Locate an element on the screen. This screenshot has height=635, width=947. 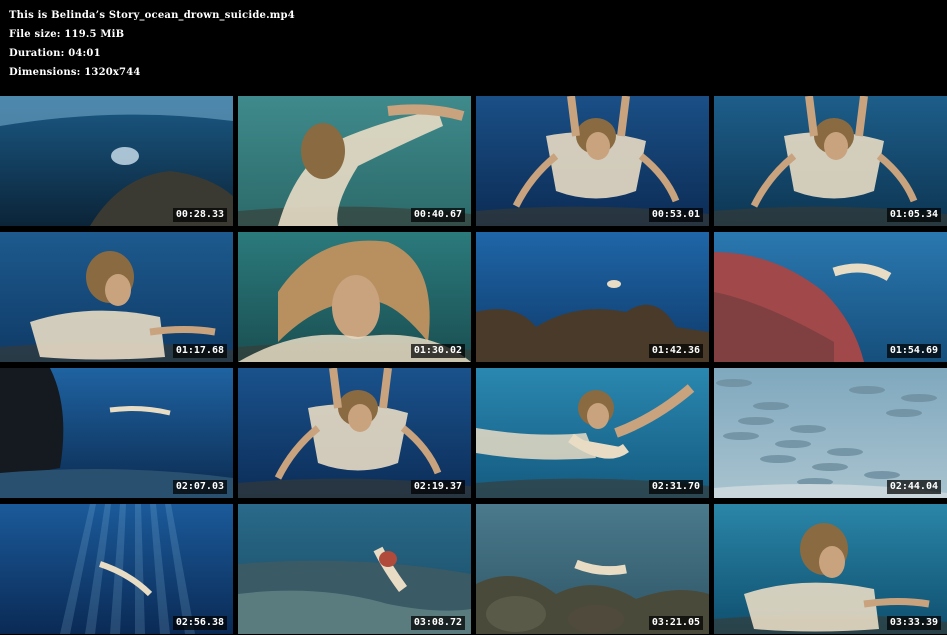
thumbnail-timestamp: 00:53.01 is located at coordinates (675, 215).